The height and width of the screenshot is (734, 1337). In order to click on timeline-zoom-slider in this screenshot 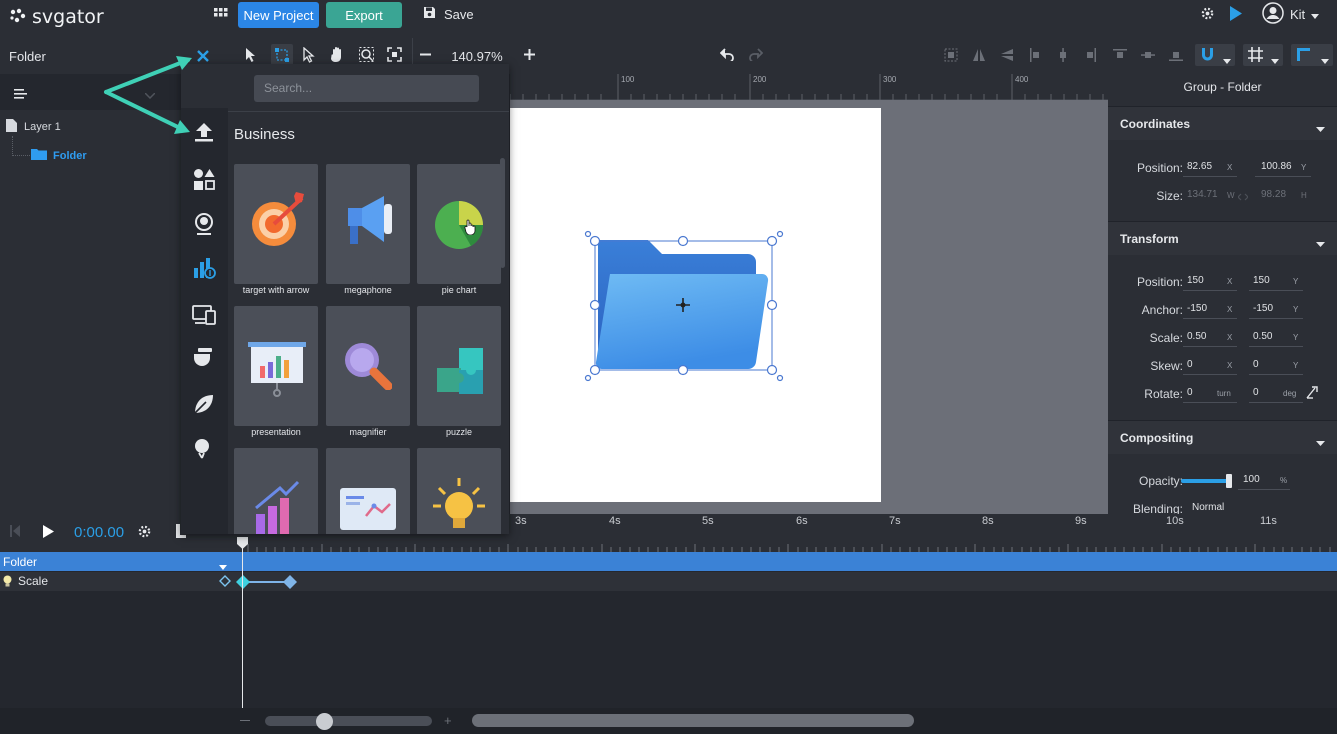, I will do `click(348, 721)`.